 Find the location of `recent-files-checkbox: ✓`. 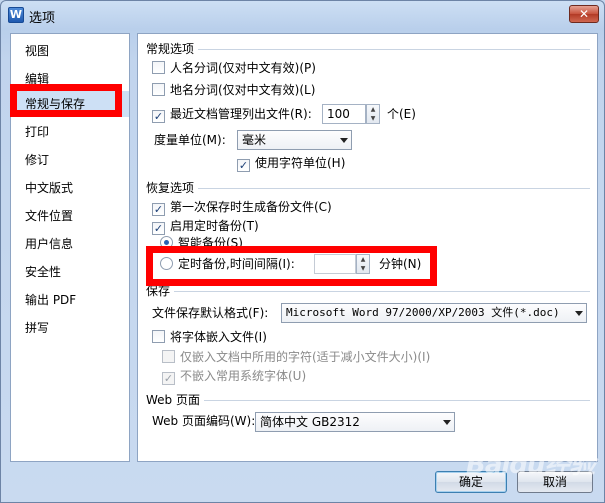

recent-files-checkbox: ✓ is located at coordinates (158, 116).